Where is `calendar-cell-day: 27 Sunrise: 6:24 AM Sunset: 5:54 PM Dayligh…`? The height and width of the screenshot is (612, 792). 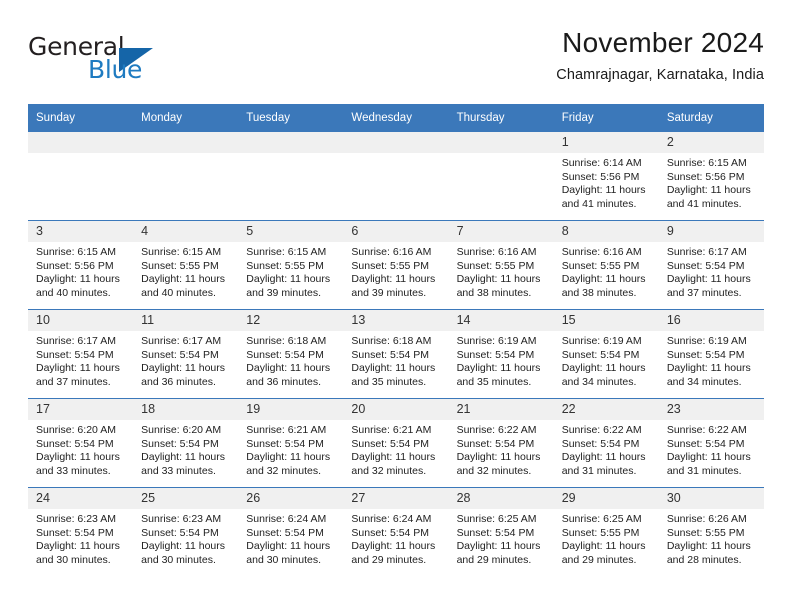
calendar-cell-day: 27 Sunrise: 6:24 AM Sunset: 5:54 PM Dayligh… is located at coordinates (396, 531).